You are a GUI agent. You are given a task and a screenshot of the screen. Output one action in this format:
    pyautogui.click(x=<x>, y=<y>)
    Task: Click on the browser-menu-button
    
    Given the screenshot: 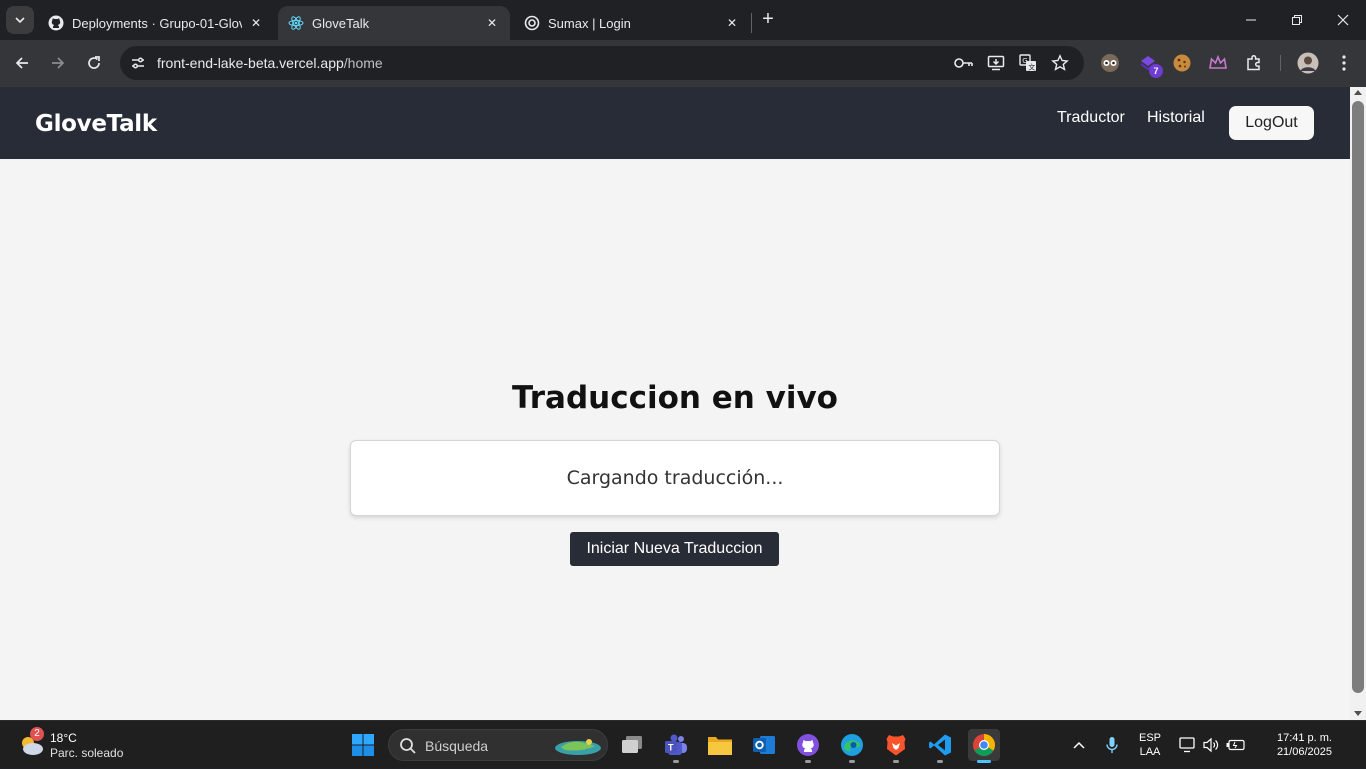 What is the action you would take?
    pyautogui.click(x=1344, y=63)
    